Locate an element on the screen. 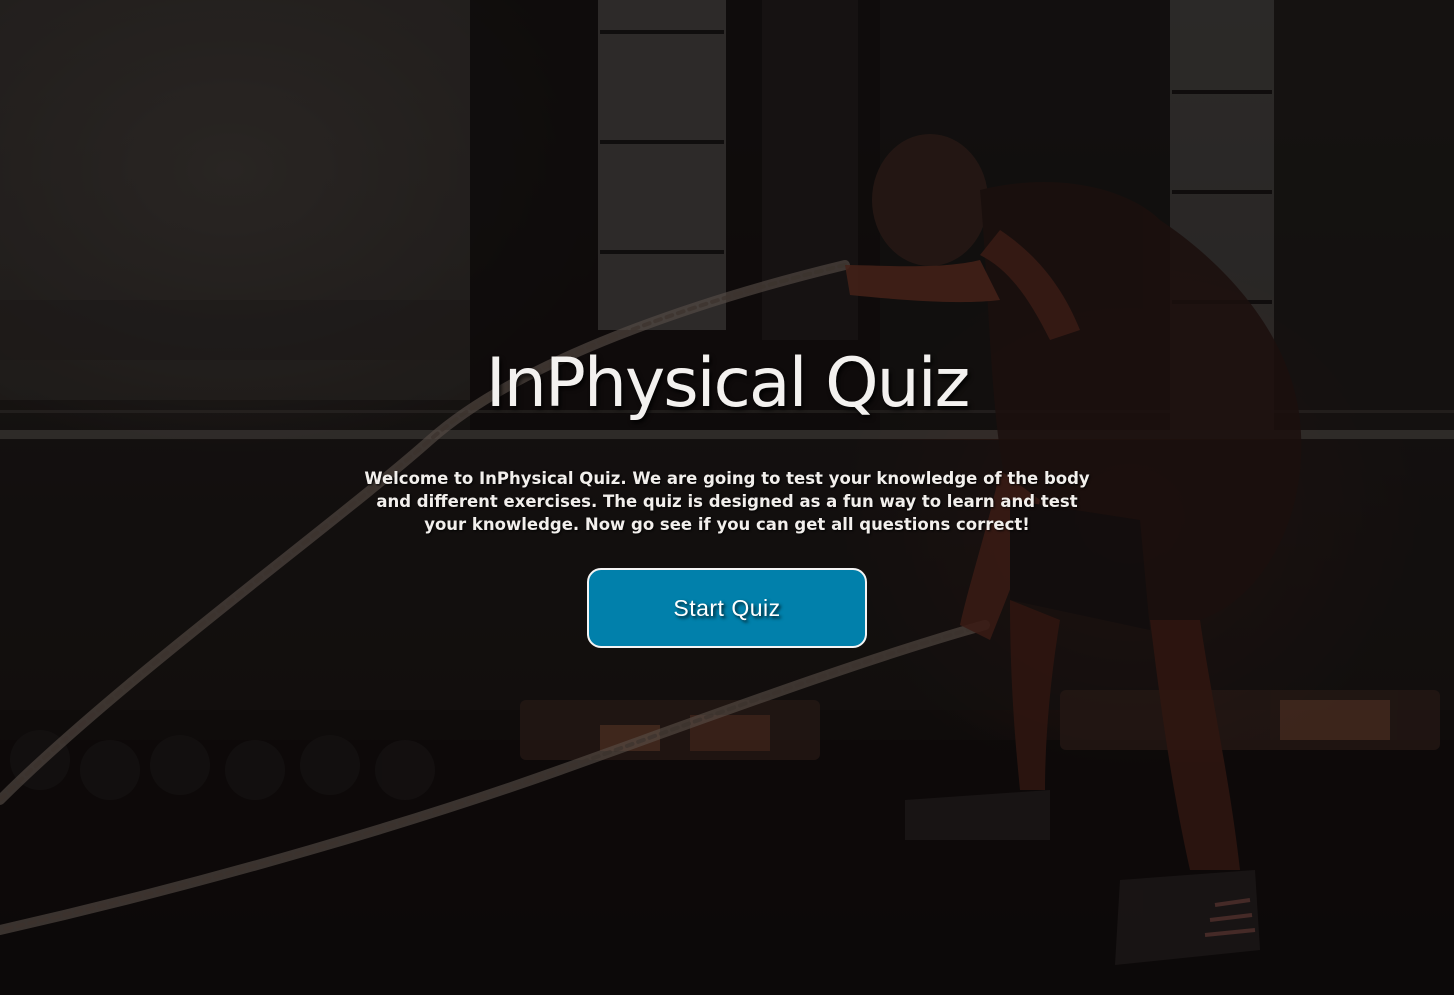 The image size is (1454, 995). start-quiz-button: Start Quiz is located at coordinates (727, 608).